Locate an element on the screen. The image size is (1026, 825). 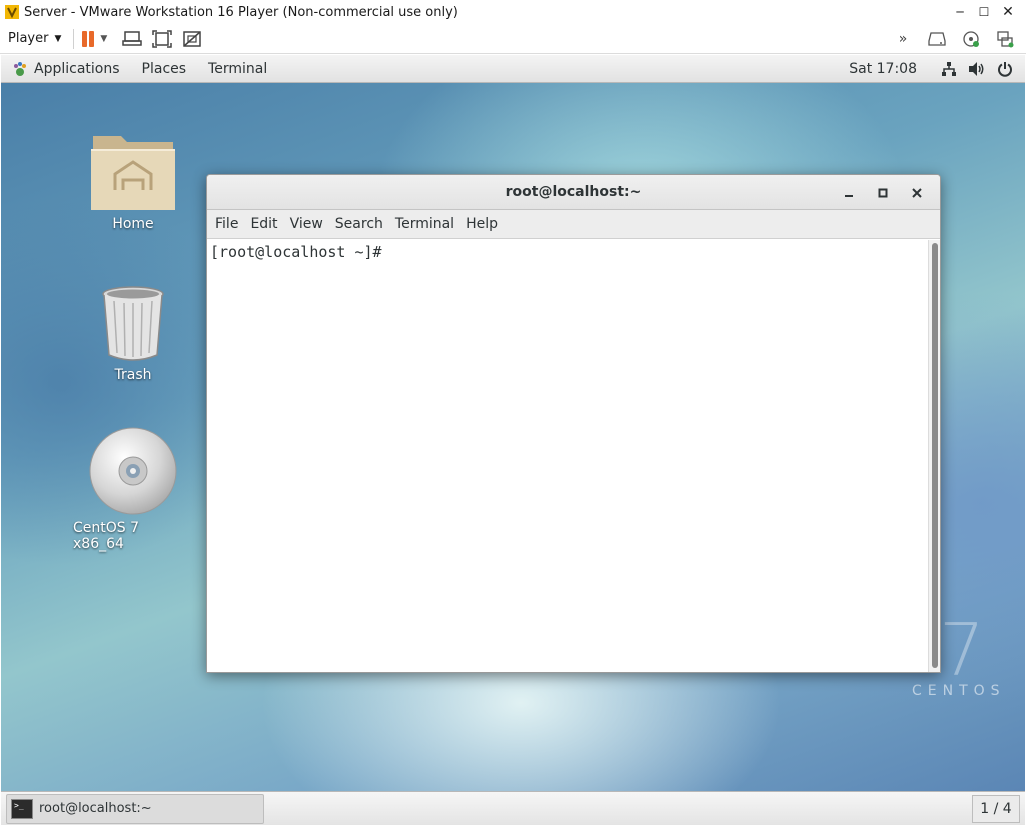
menu-edit: Edit is located at coordinates (263, 224).